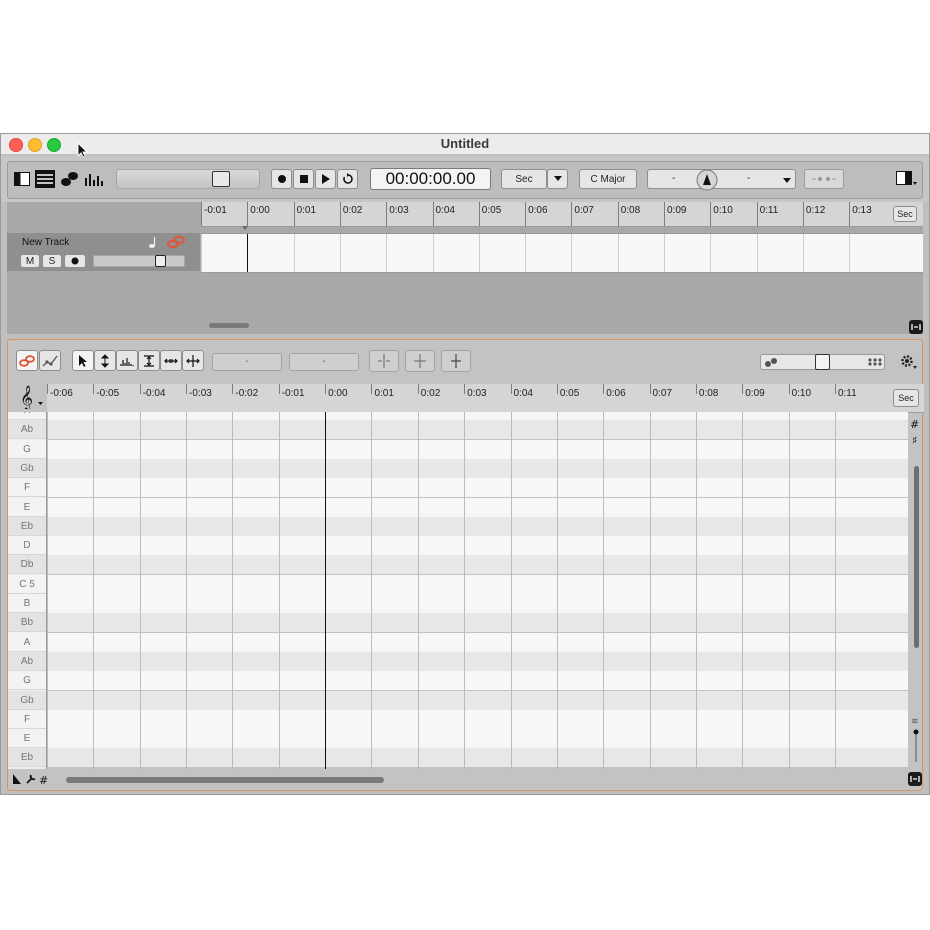 This screenshot has height=930, width=930. Describe the element at coordinates (127, 360) in the screenshot. I see `wave-tool-button` at that location.